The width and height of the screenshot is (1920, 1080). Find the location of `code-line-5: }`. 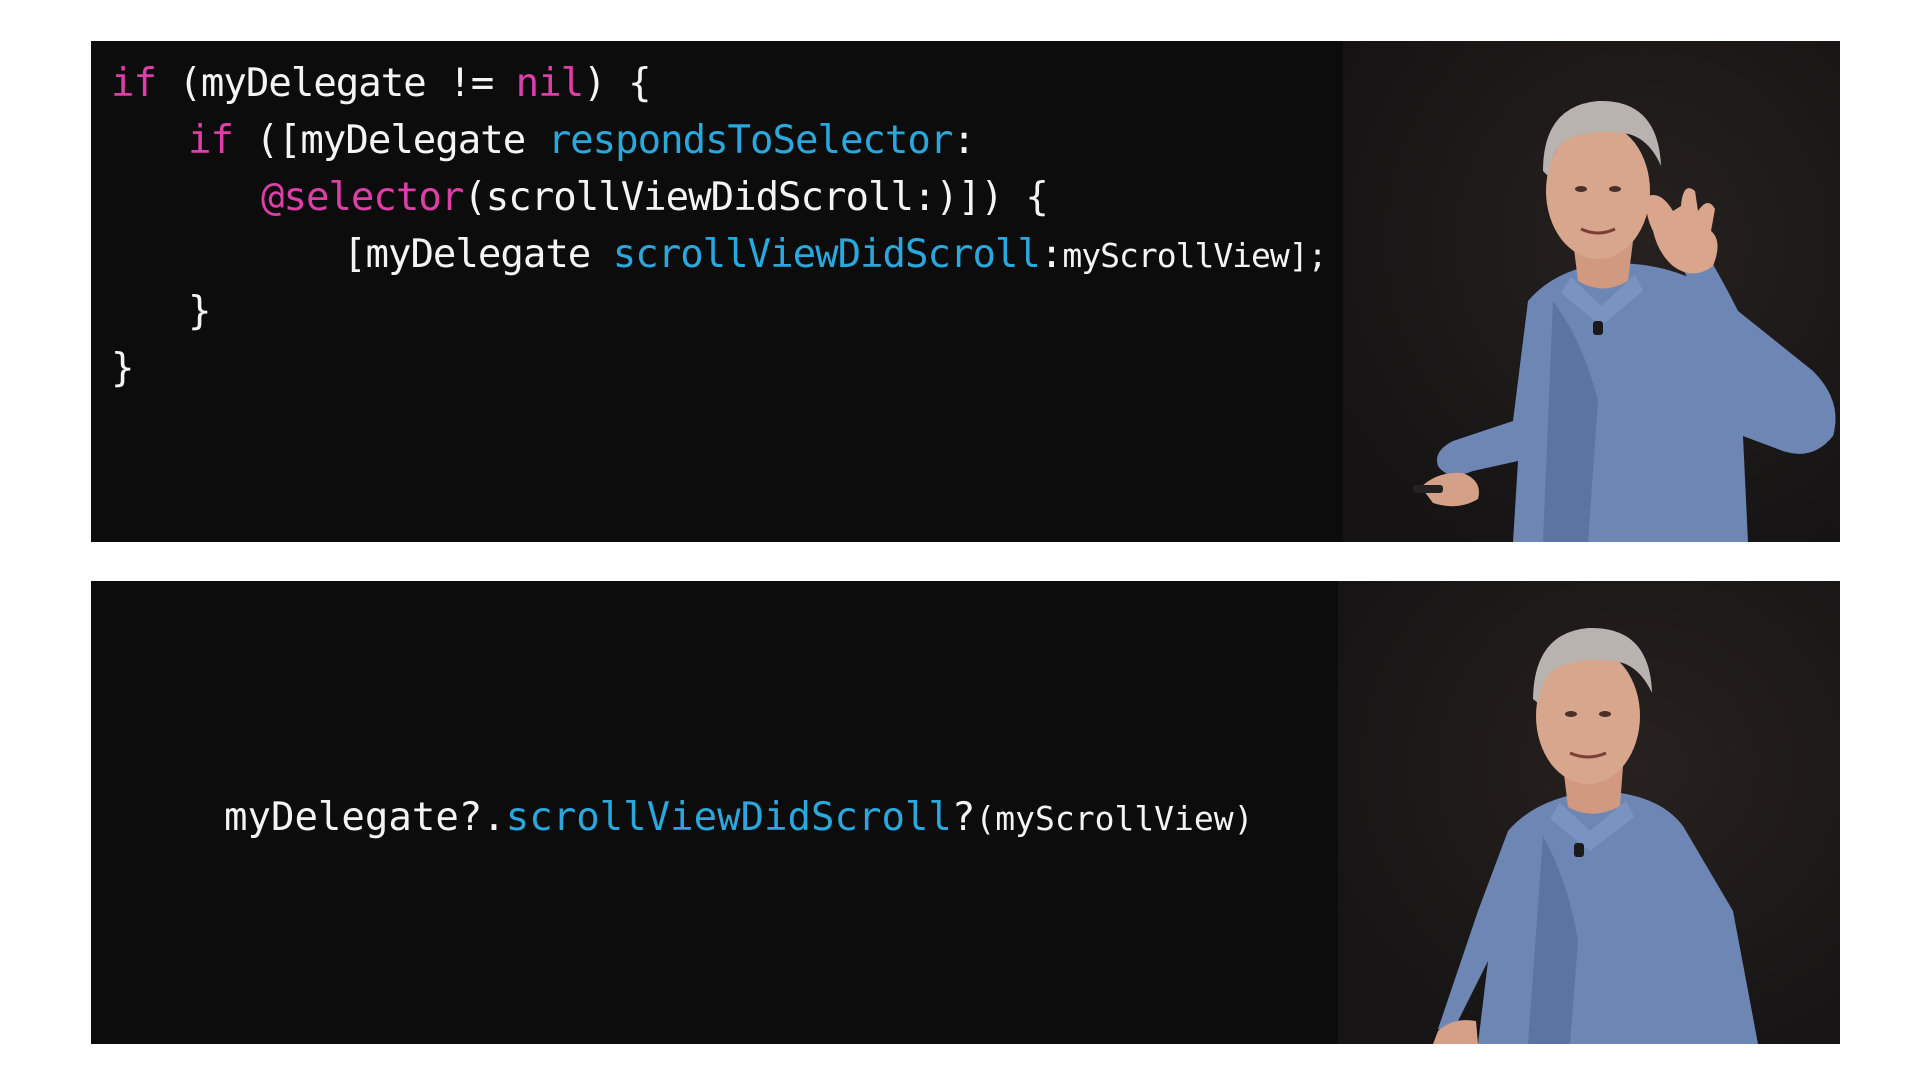

code-line-5: } is located at coordinates (200, 311).